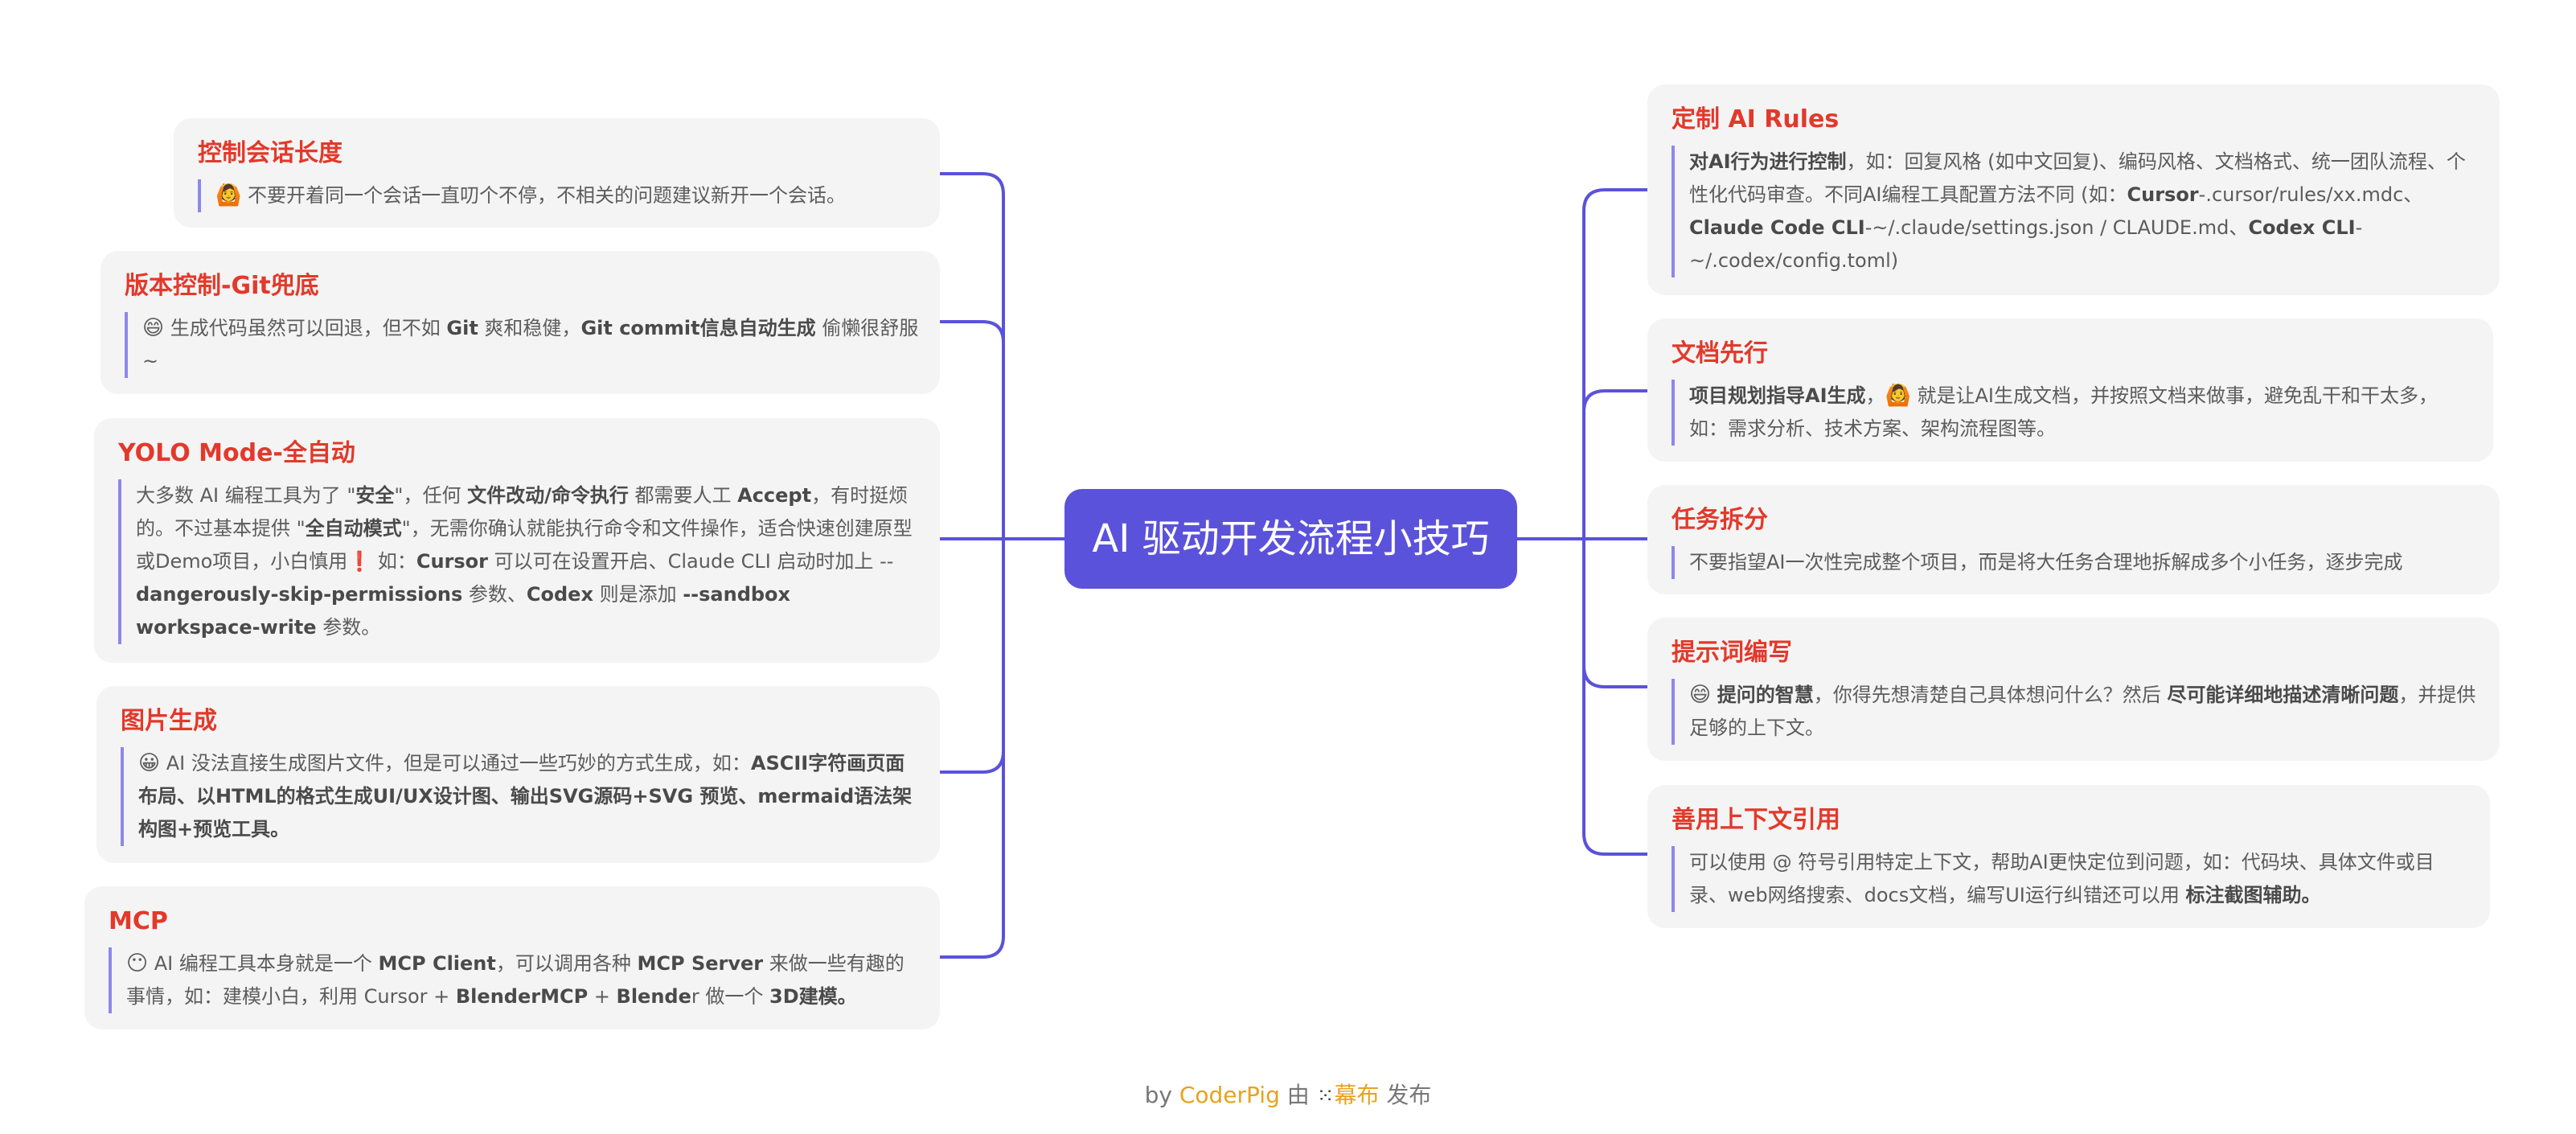 This screenshot has height=1134, width=2576. I want to click on emoji-icon: 😶, so click(137, 964).